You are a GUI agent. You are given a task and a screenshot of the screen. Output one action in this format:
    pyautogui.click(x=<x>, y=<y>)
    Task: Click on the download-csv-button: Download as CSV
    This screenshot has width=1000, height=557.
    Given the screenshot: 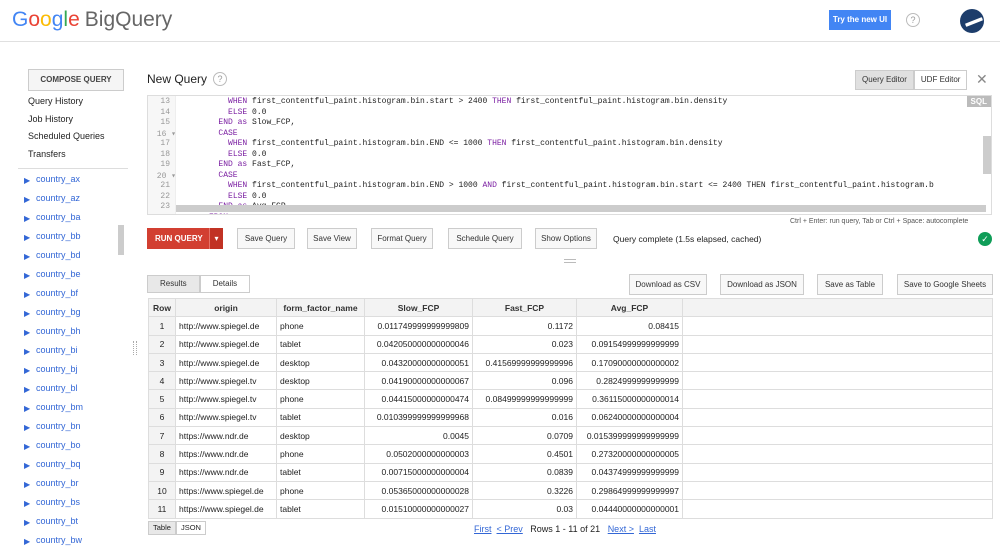 What is the action you would take?
    pyautogui.click(x=668, y=284)
    